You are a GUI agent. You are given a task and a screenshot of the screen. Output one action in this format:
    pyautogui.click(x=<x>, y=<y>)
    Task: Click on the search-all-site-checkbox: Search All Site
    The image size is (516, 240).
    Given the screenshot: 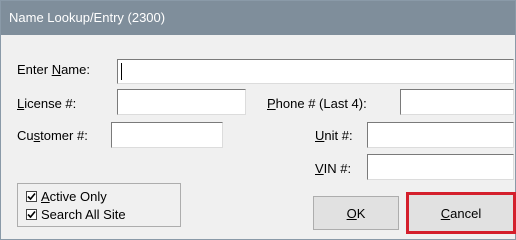 What is the action you would take?
    pyautogui.click(x=76, y=214)
    